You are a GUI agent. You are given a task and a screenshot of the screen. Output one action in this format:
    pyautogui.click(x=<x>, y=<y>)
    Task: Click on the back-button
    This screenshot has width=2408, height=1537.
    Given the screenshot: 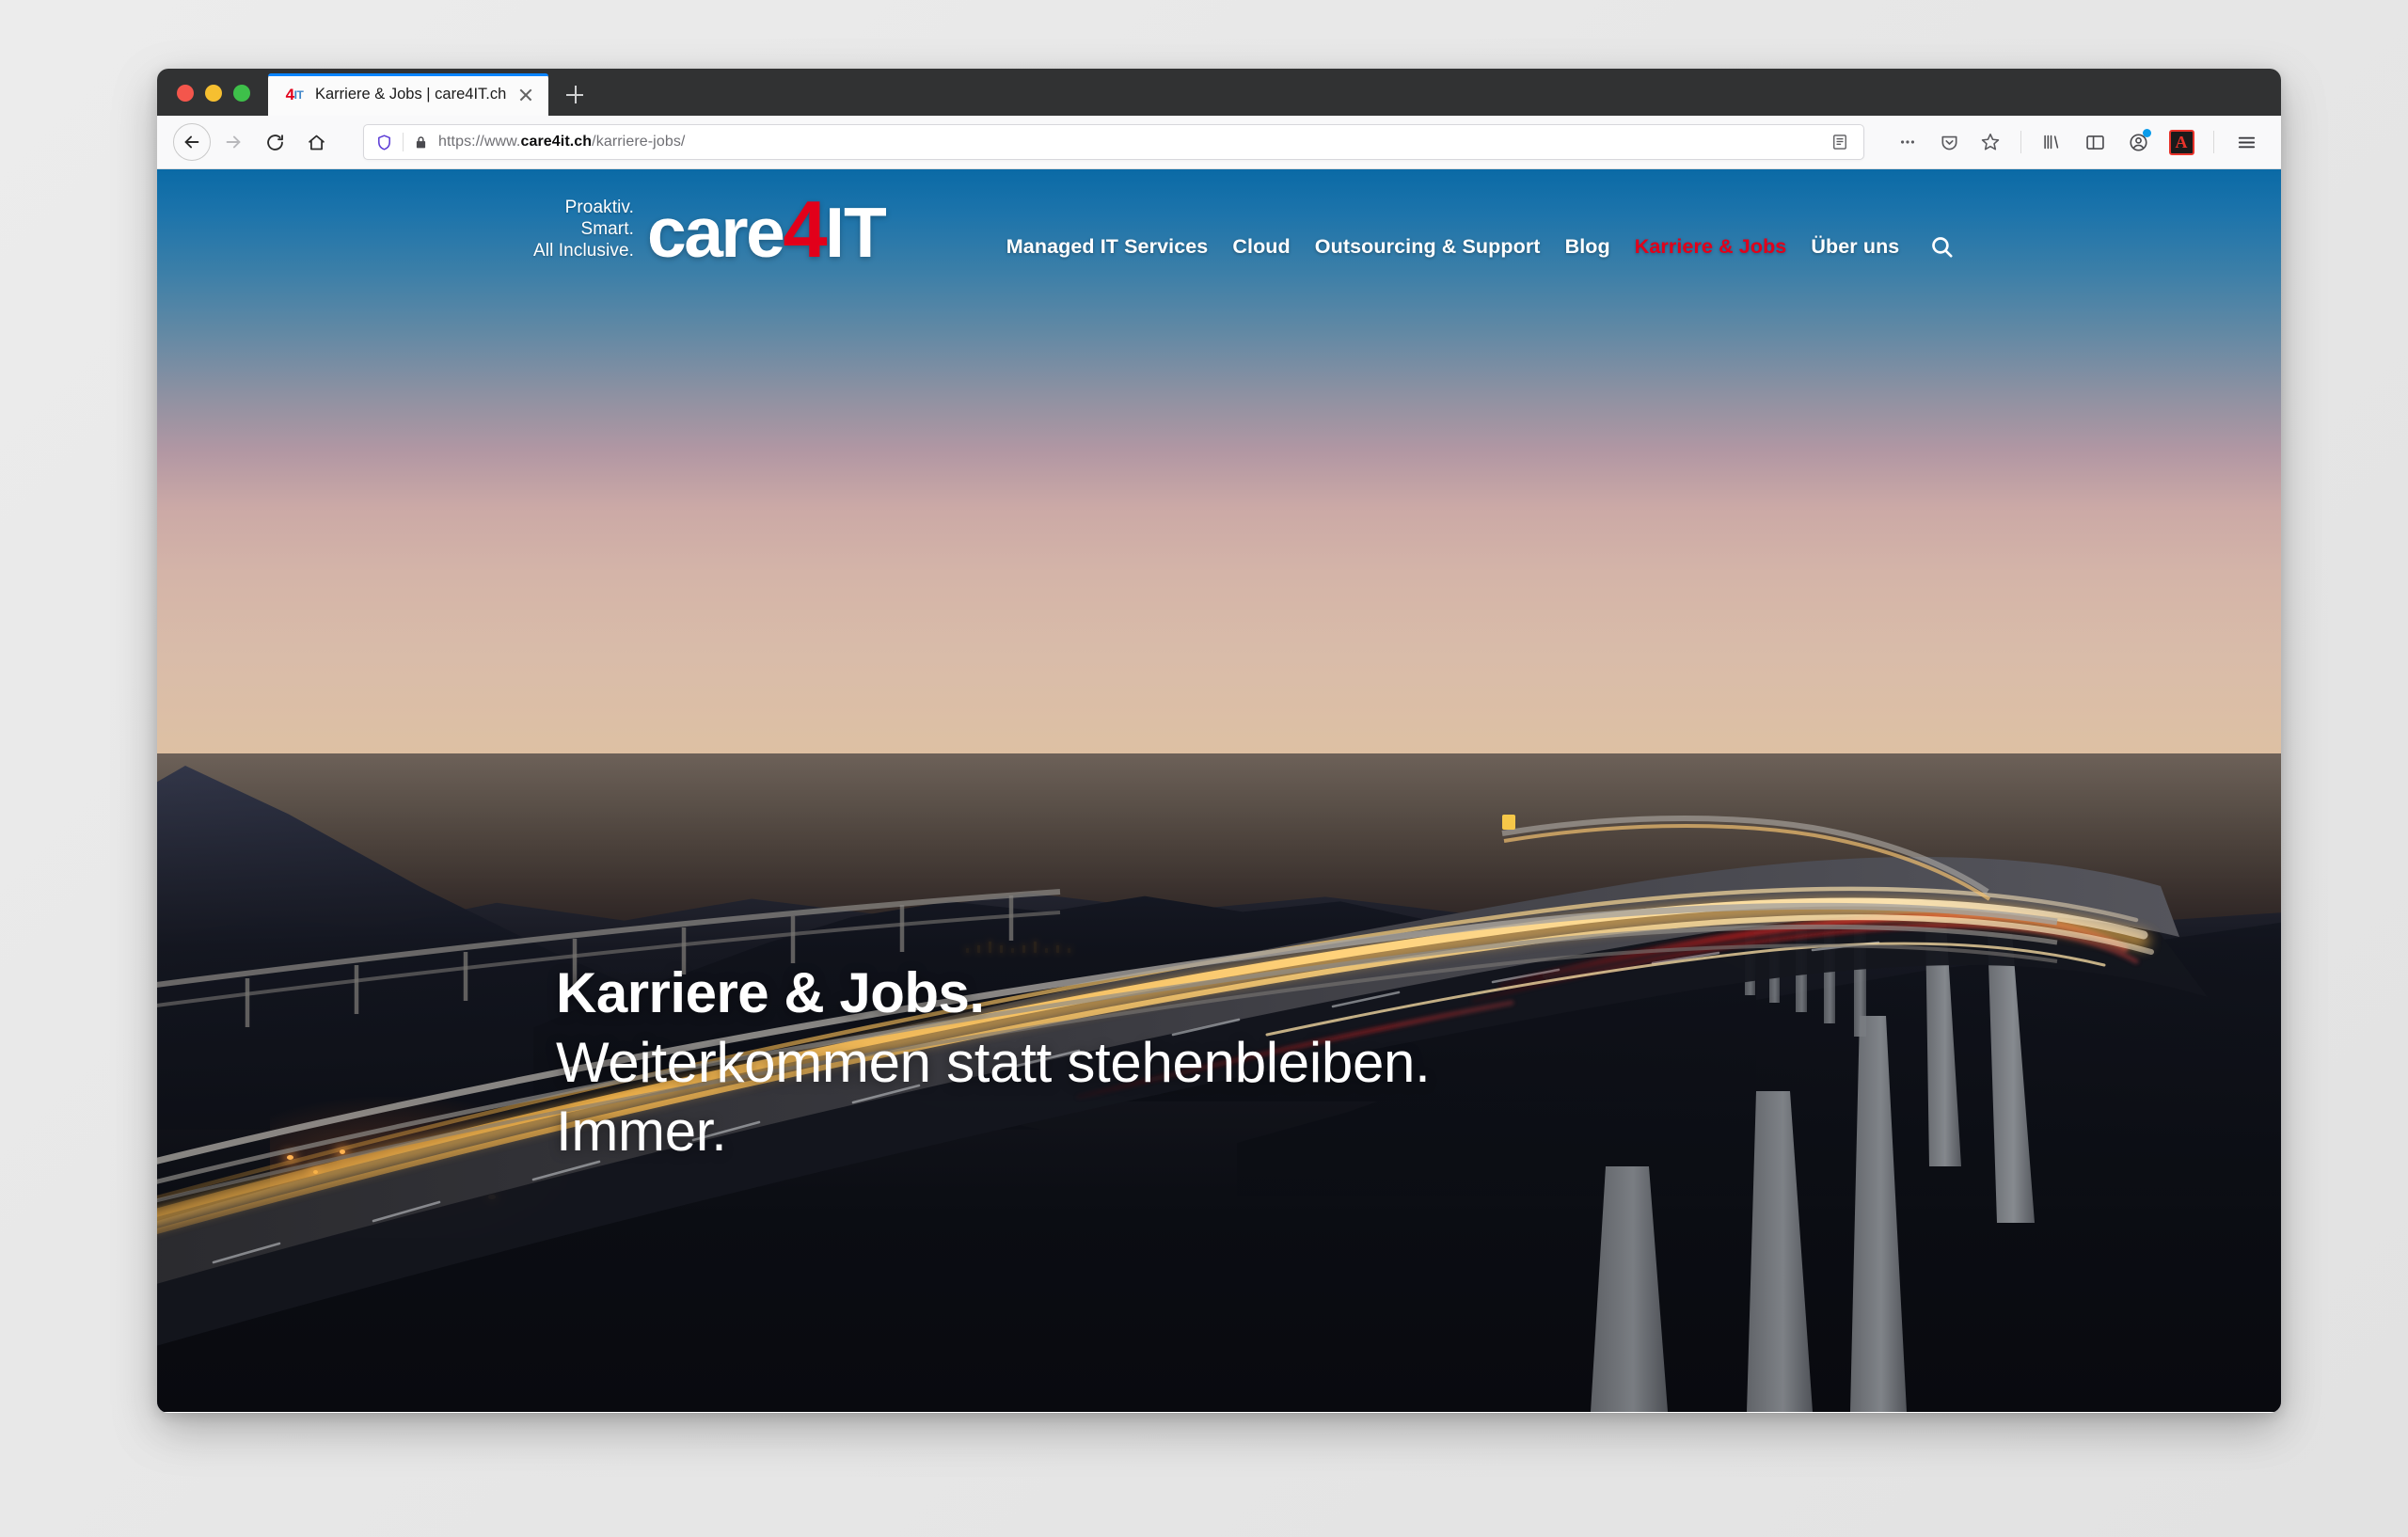 What is the action you would take?
    pyautogui.click(x=192, y=142)
    